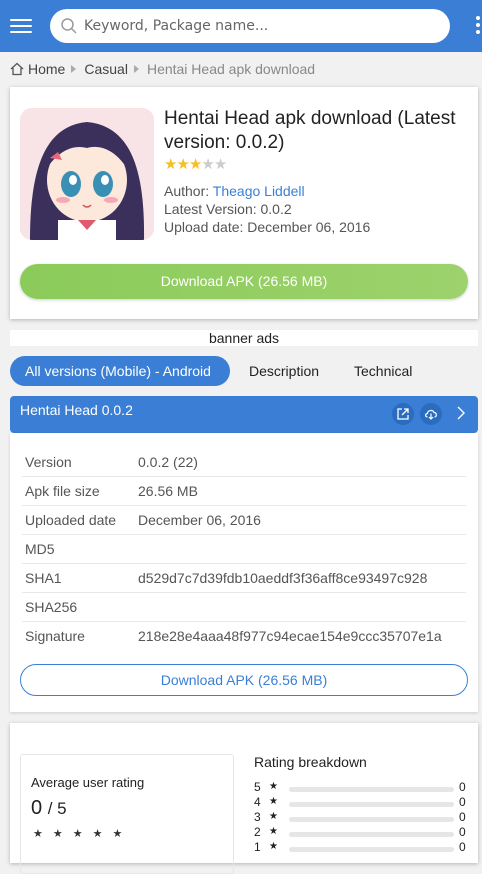  What do you see at coordinates (244, 338) in the screenshot?
I see `banner-ads: banner ads` at bounding box center [244, 338].